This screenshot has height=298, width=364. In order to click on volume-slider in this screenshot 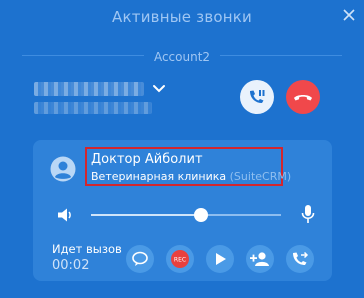, I will do `click(186, 215)`.